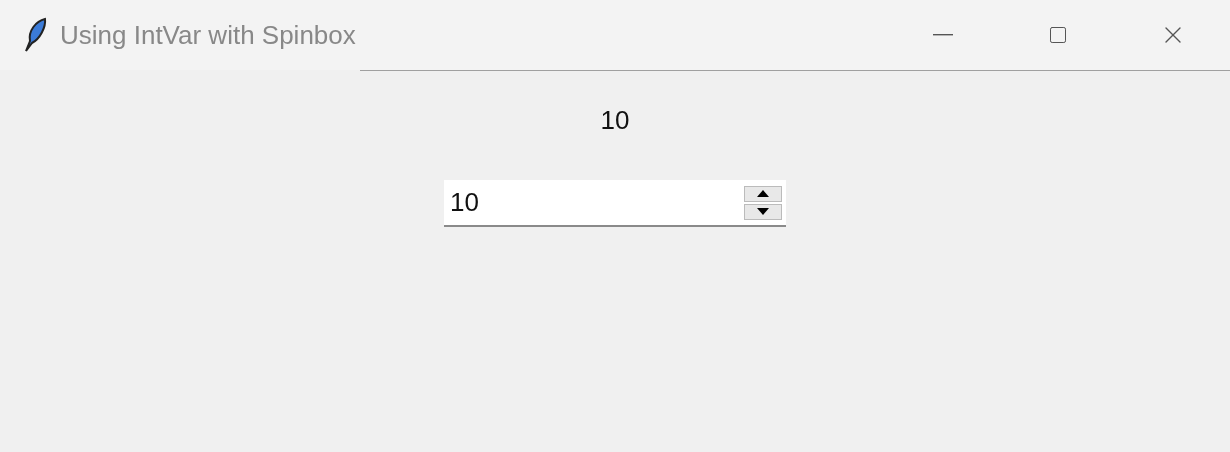  Describe the element at coordinates (35, 35) in the screenshot. I see `feather-icon` at that location.